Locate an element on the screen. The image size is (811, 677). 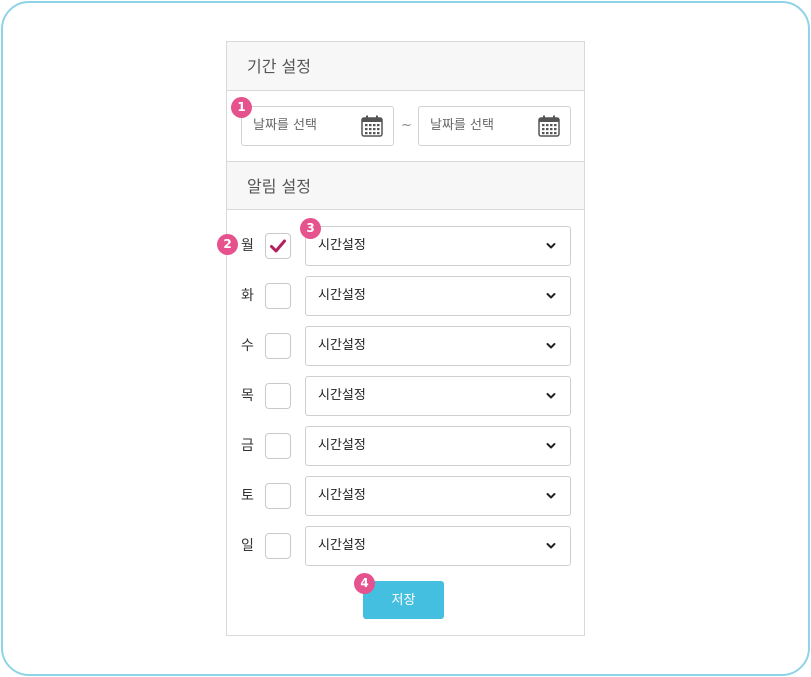
day-label: 수 is located at coordinates (247, 346).